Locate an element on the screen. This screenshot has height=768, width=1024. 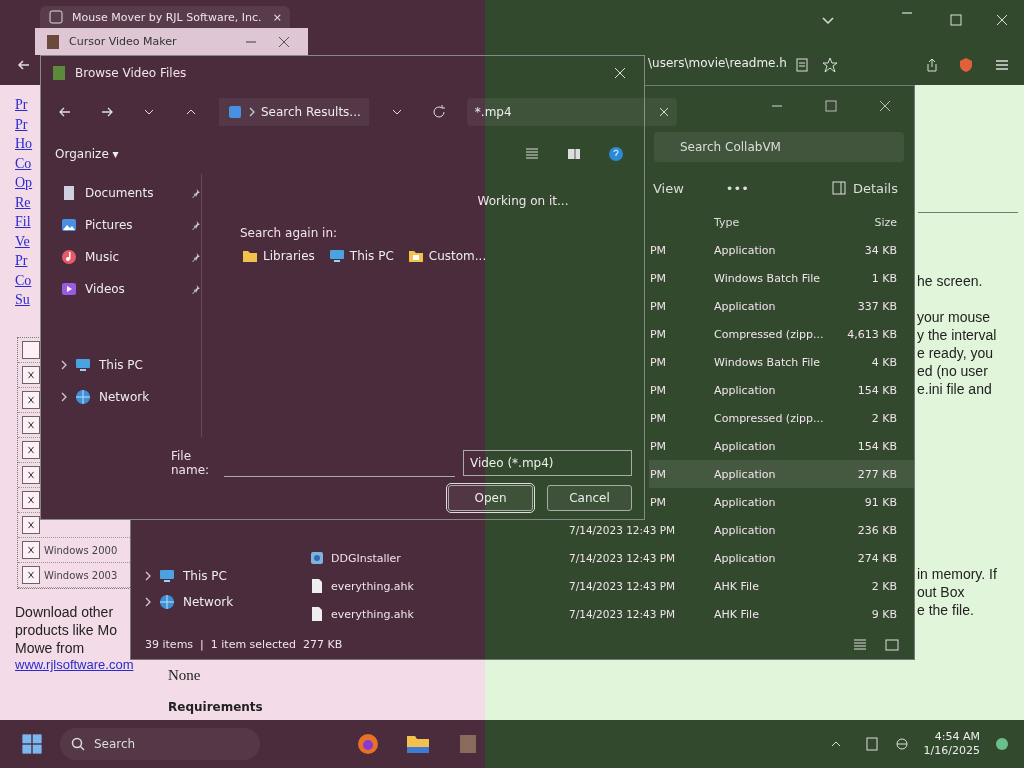
file-type-dropdown: Video (*.mp4) is located at coordinates (547, 463).